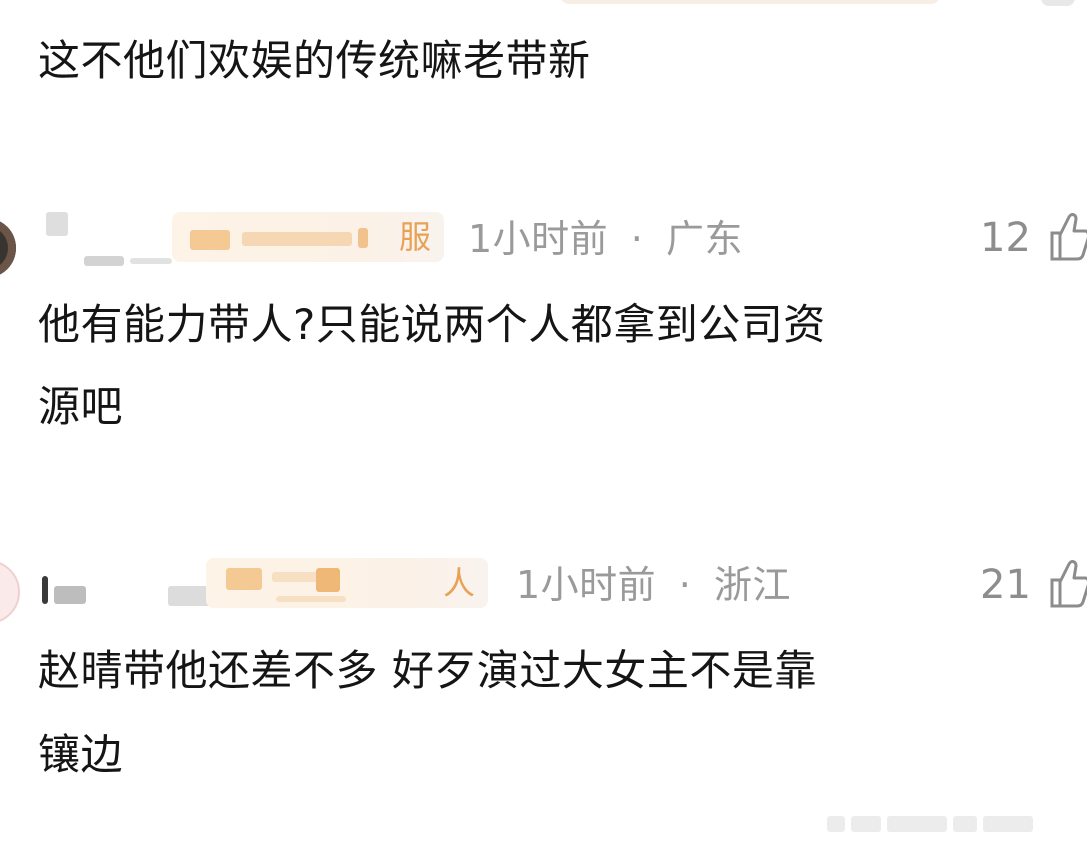 This screenshot has width=1087, height=848. I want to click on comment-meta: 1小时前 · 广东, so click(605, 239).